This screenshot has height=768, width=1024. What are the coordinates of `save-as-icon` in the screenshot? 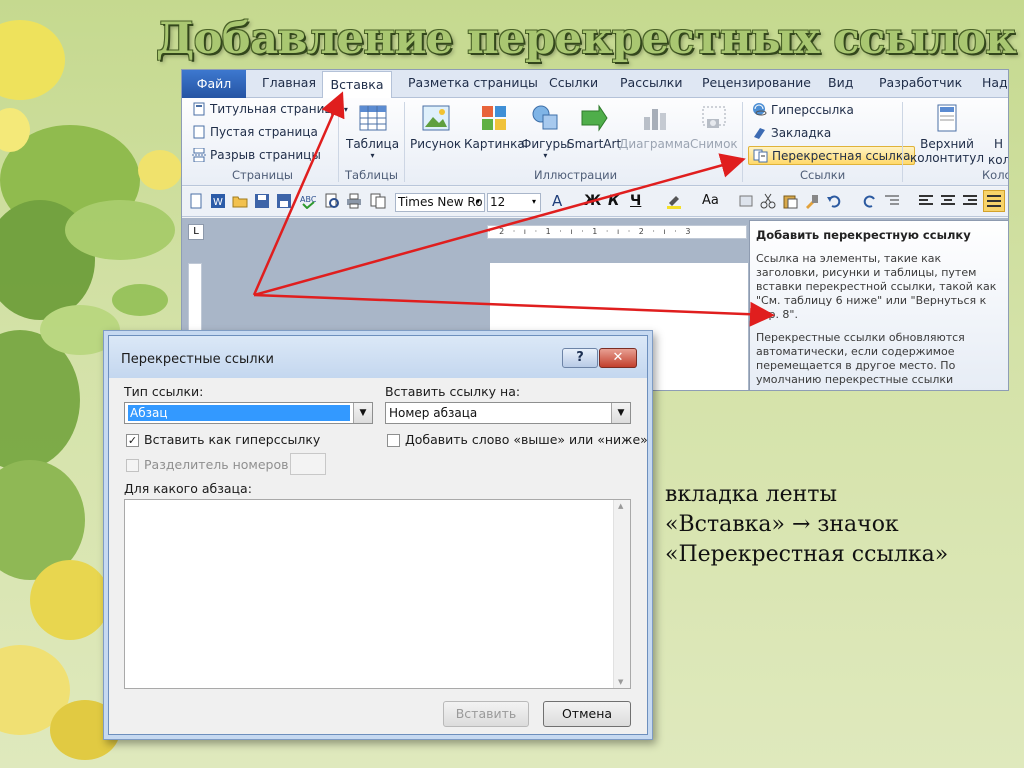 It's located at (284, 201).